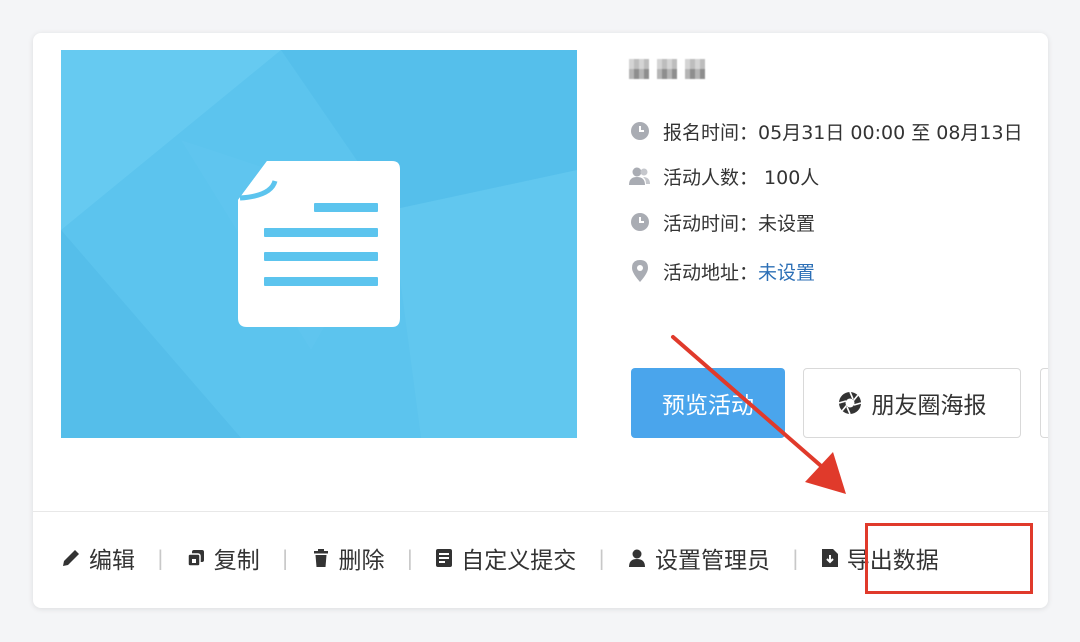  I want to click on participant-count-label: 活动人数：, so click(711, 177).